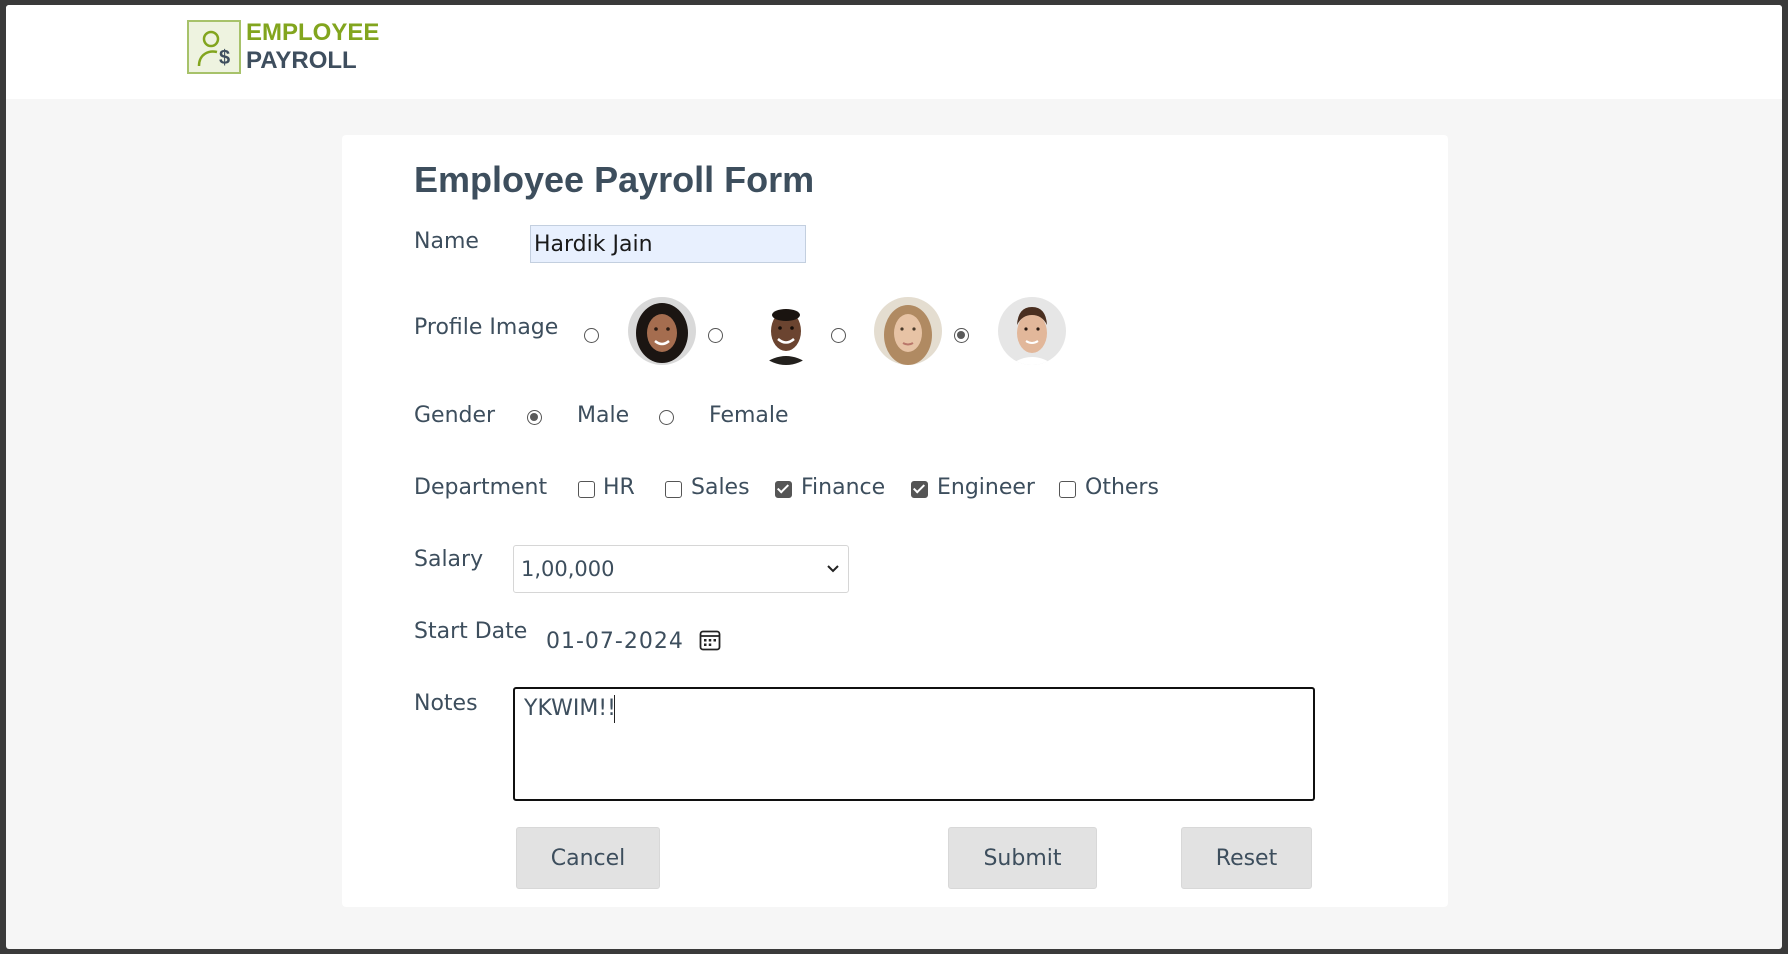 Image resolution: width=1788 pixels, height=954 pixels. Describe the element at coordinates (673, 489) in the screenshot. I see `department-checkbox-sales` at that location.